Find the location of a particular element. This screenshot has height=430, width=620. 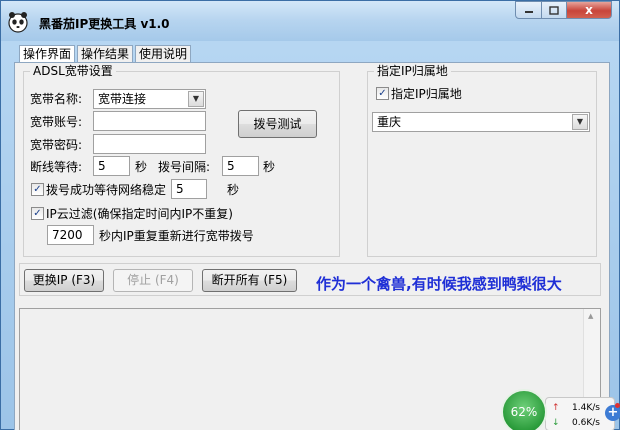

ip-location-checkbox-label: 指定IP归属地 is located at coordinates (426, 94).